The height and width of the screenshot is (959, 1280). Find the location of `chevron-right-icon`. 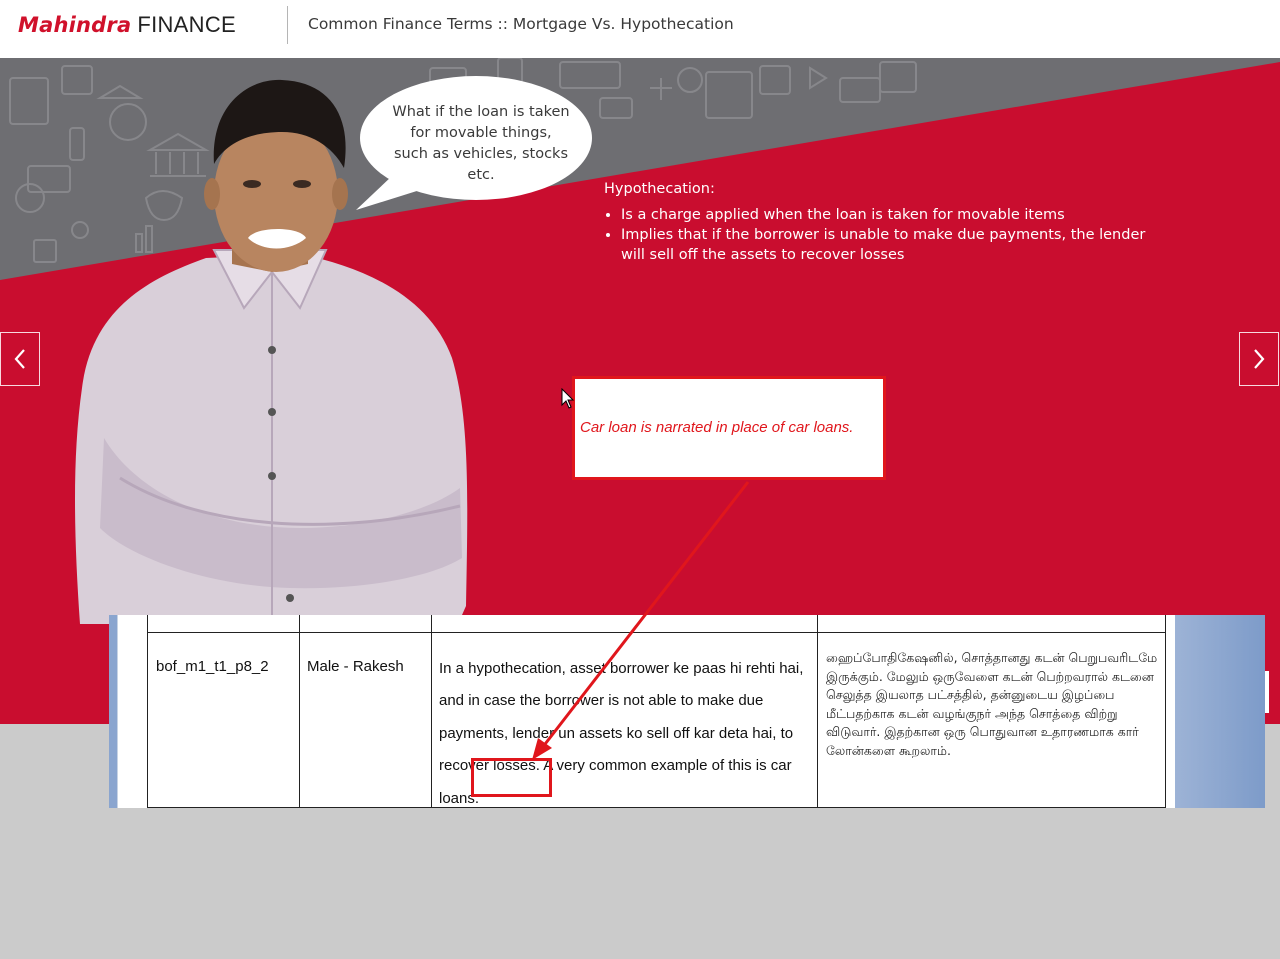

chevron-right-icon is located at coordinates (1259, 359).